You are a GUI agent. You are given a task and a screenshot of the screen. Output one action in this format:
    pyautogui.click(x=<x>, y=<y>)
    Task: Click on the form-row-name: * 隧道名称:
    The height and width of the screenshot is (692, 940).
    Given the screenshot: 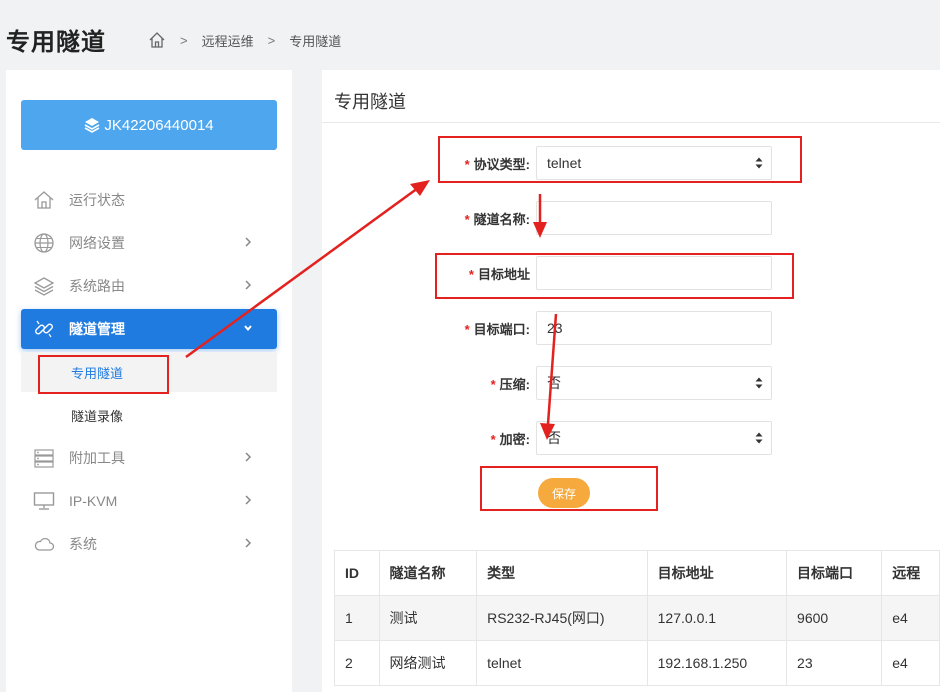 What is the action you would take?
    pyautogui.click(x=602, y=218)
    